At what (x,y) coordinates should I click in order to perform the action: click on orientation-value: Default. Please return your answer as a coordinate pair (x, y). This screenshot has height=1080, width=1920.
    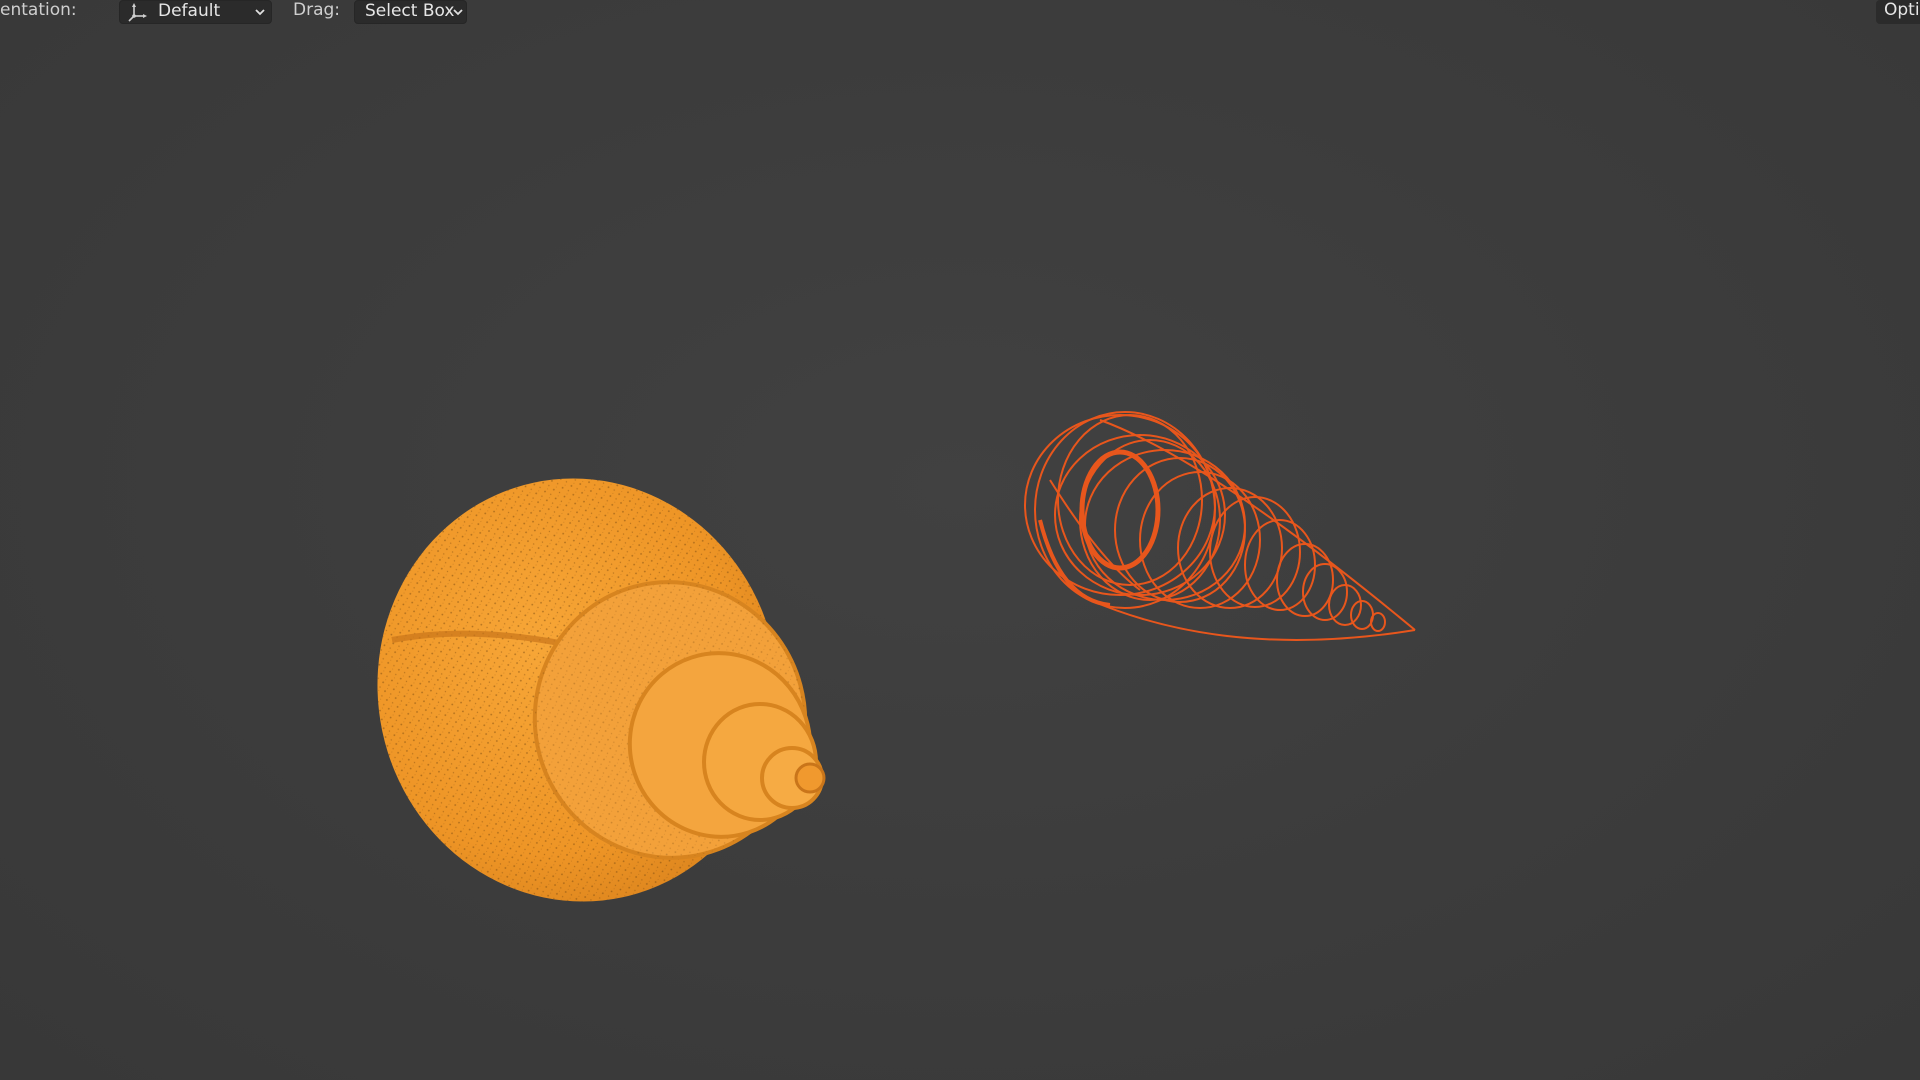
    Looking at the image, I should click on (189, 11).